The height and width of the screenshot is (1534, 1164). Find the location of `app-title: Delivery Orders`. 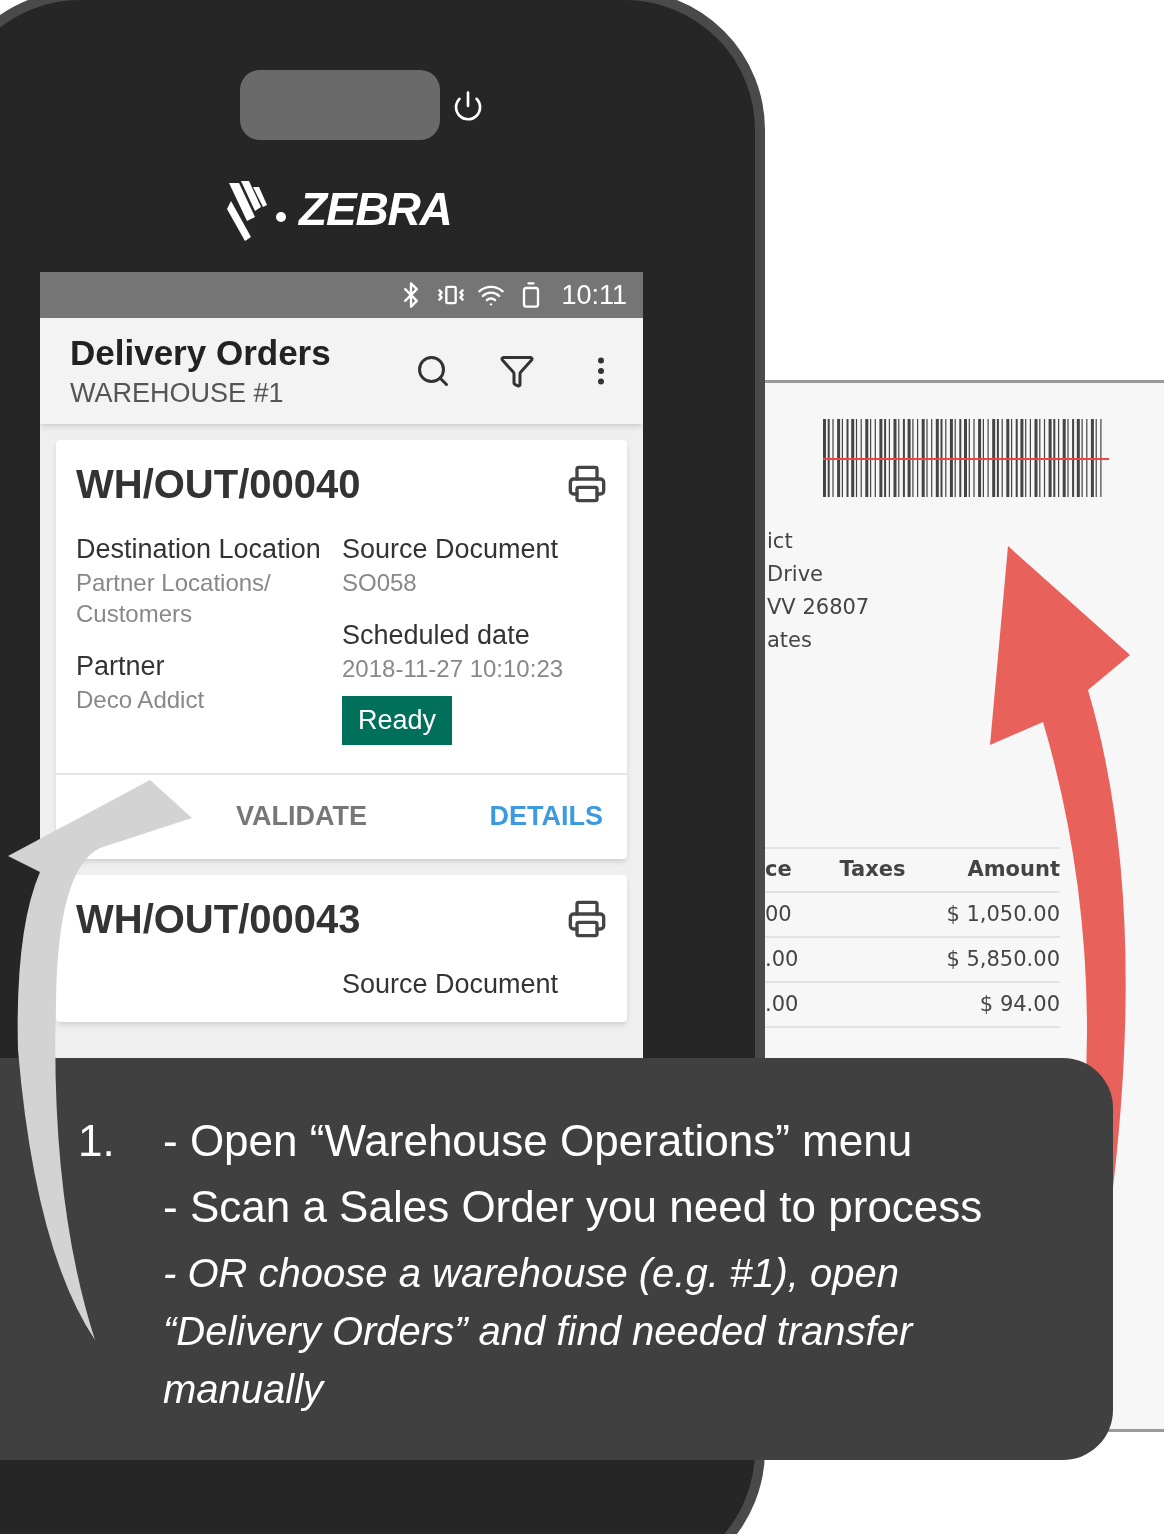

app-title: Delivery Orders is located at coordinates (200, 353).